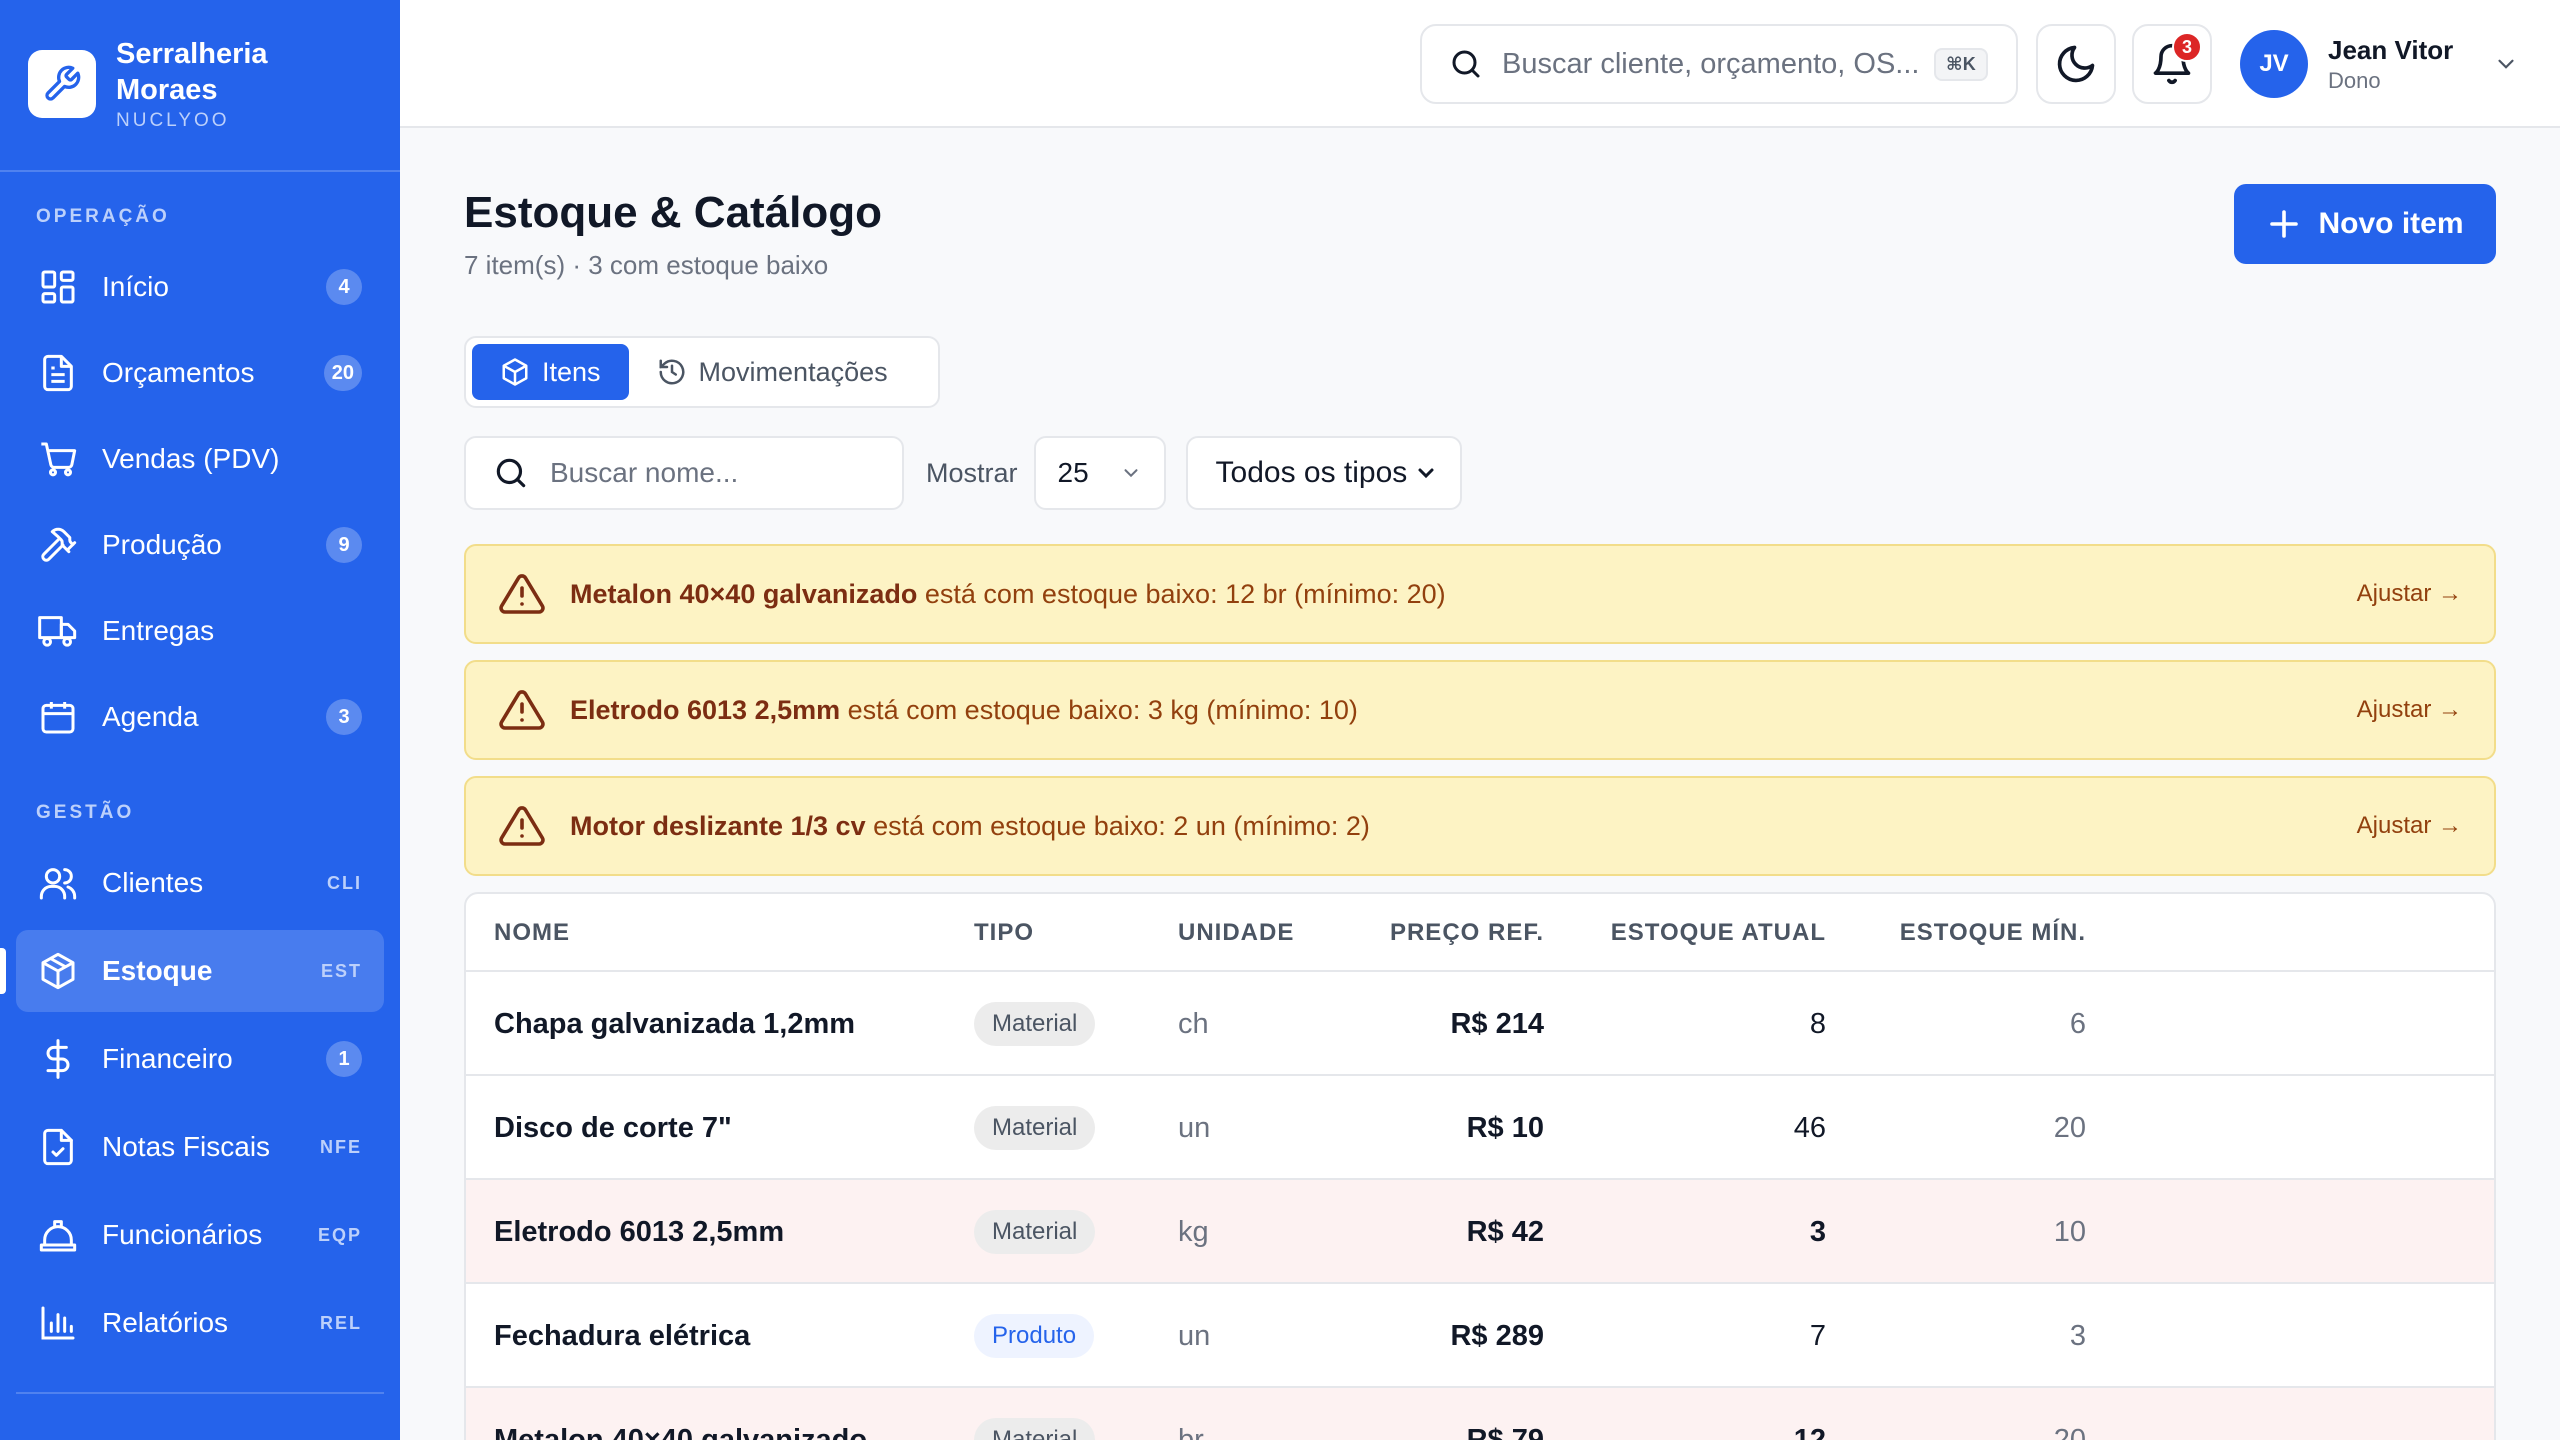 Image resolution: width=2560 pixels, height=1440 pixels. I want to click on item-stock: 8, so click(1817, 1023).